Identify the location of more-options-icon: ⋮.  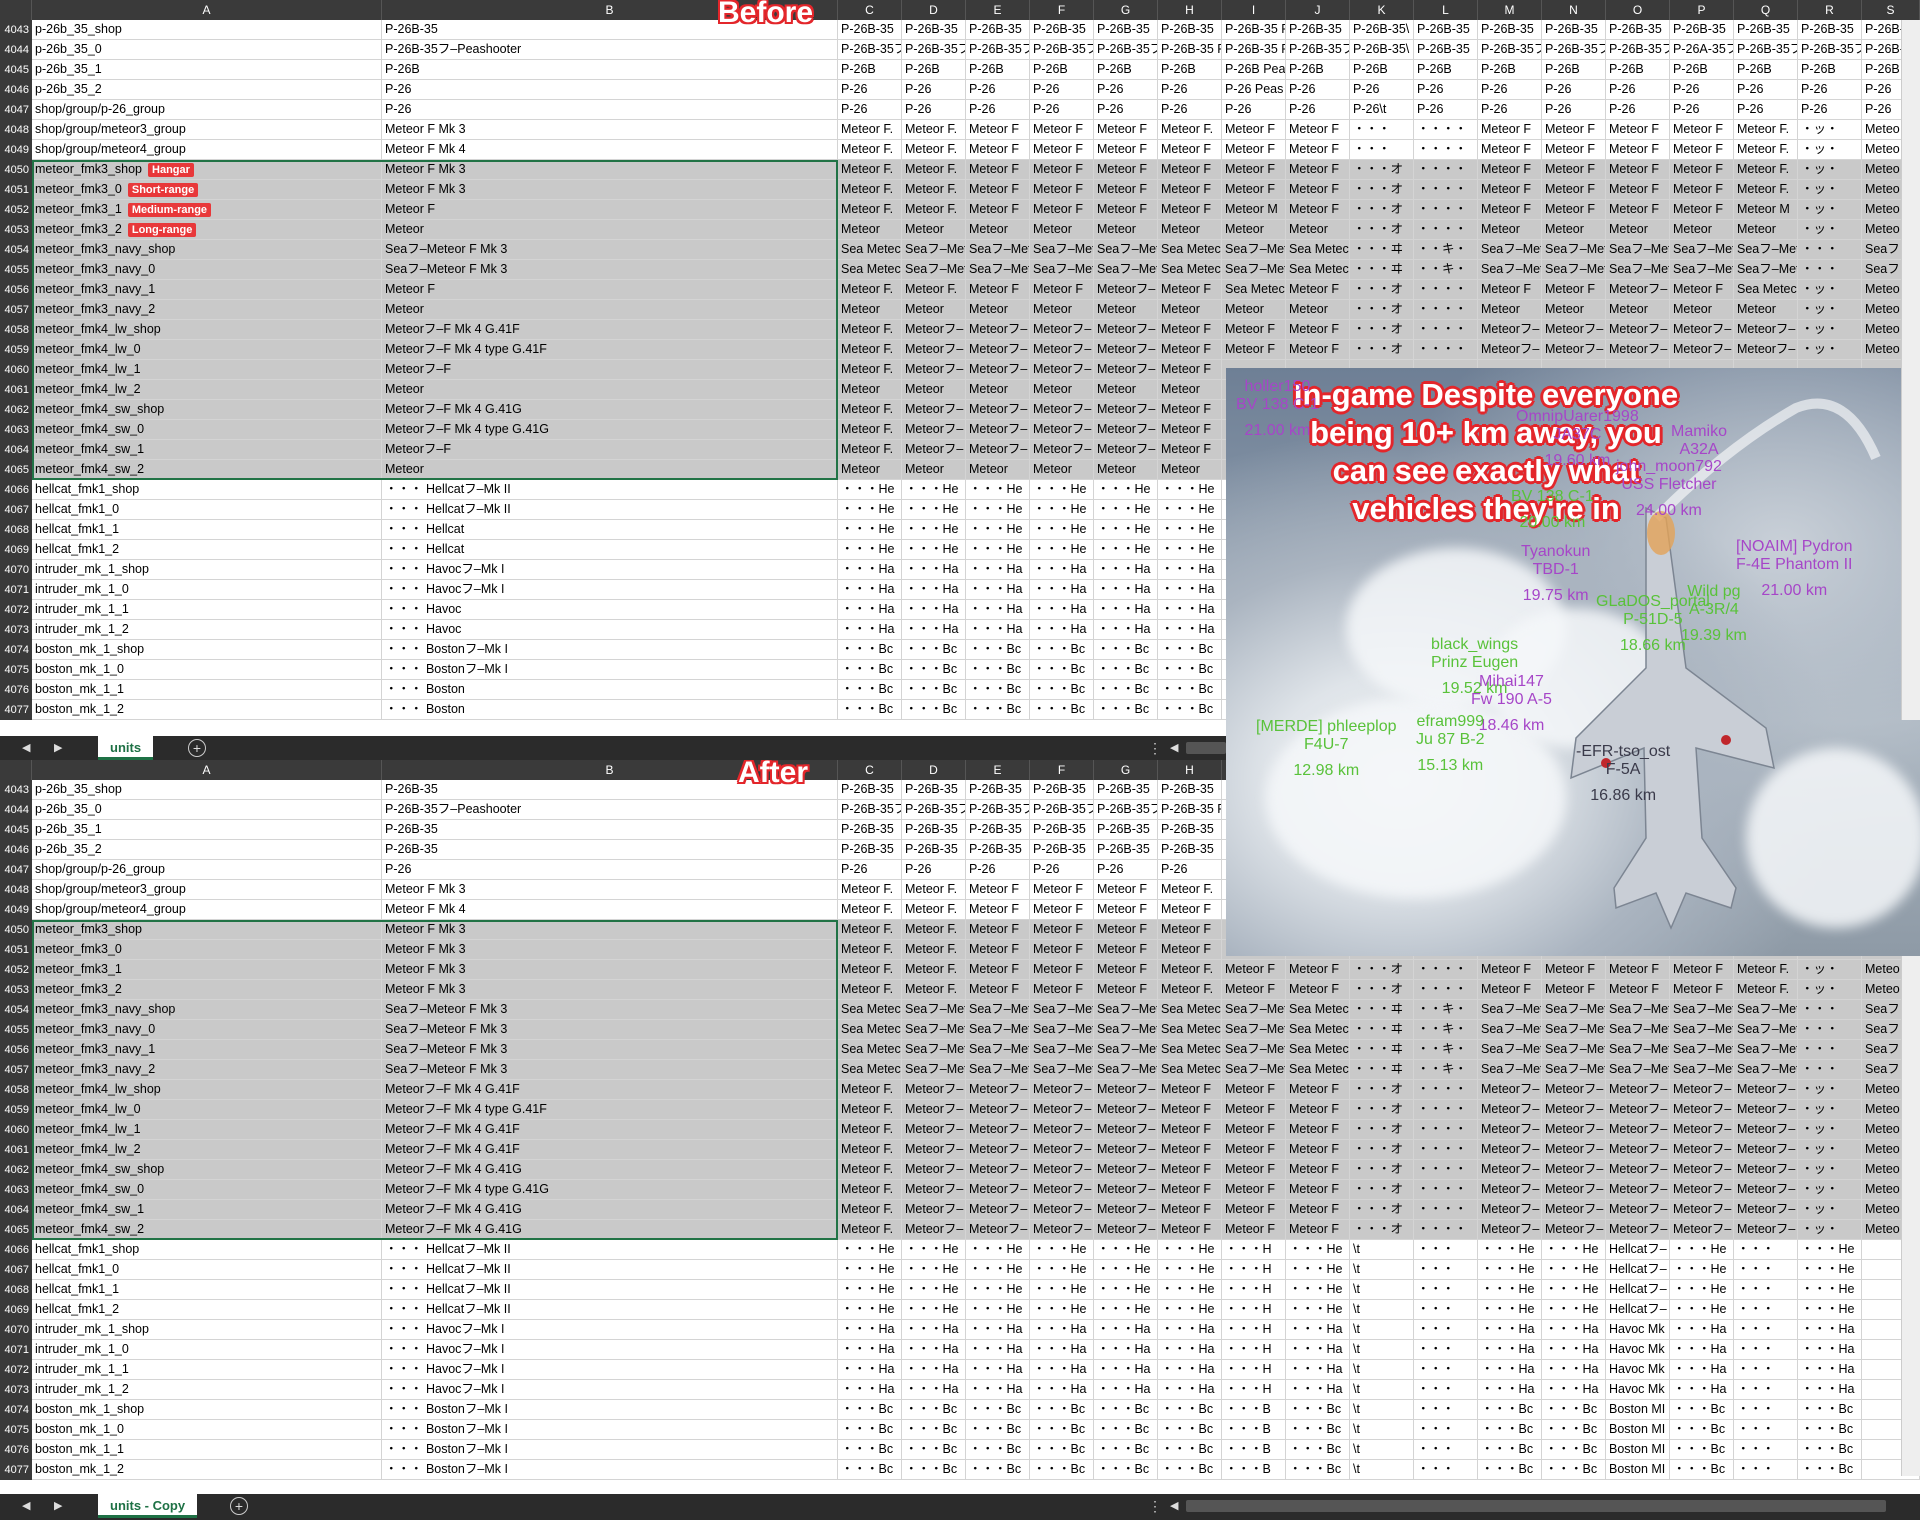
(1155, 748).